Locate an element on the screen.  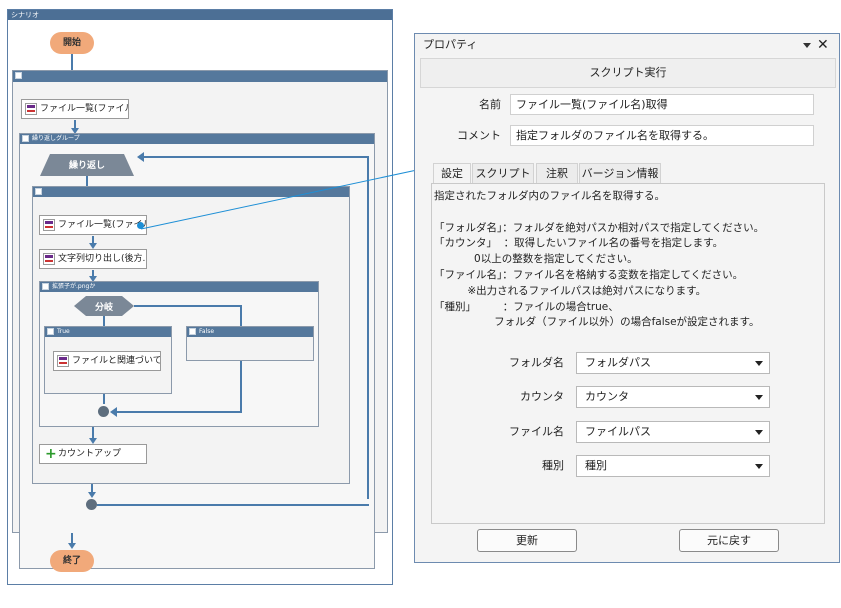
description-line: 「カウンタ」 ：取得したいファイル名の番号を指定します。 is located at coordinates (579, 243).